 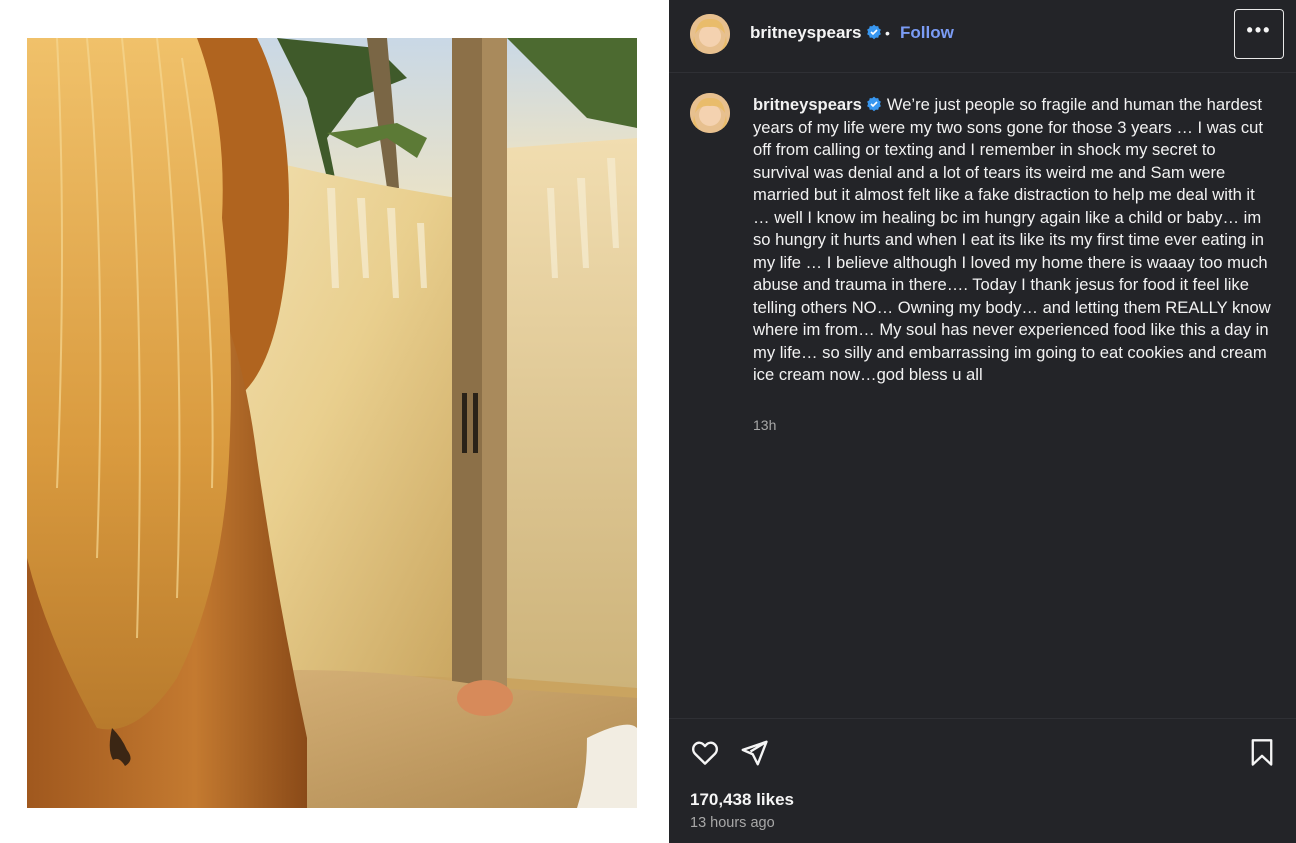 What do you see at coordinates (764, 425) in the screenshot?
I see `caption-timestamp: 13h` at bounding box center [764, 425].